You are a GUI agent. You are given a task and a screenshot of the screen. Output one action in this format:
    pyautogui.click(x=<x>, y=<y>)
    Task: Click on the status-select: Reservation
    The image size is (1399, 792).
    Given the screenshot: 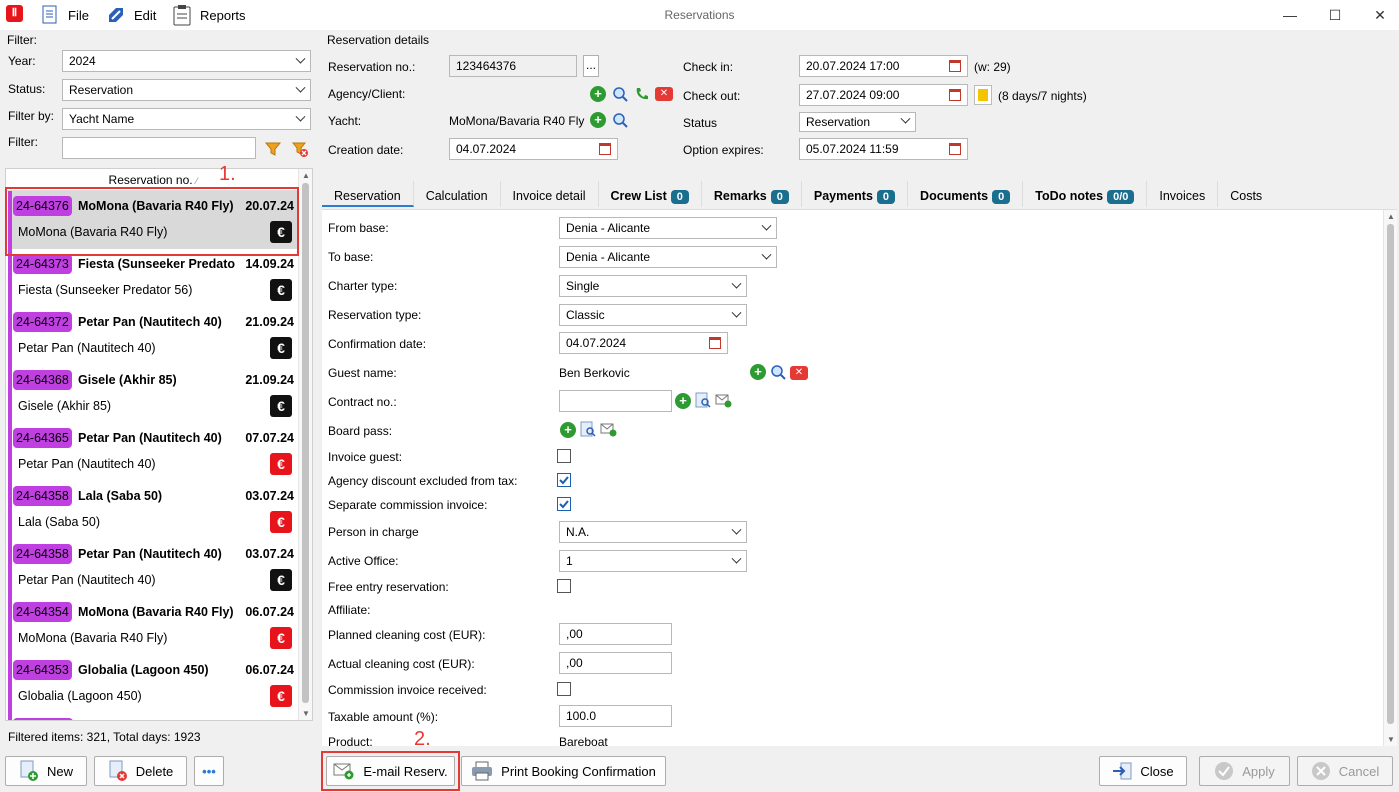 What is the action you would take?
    pyautogui.click(x=186, y=90)
    